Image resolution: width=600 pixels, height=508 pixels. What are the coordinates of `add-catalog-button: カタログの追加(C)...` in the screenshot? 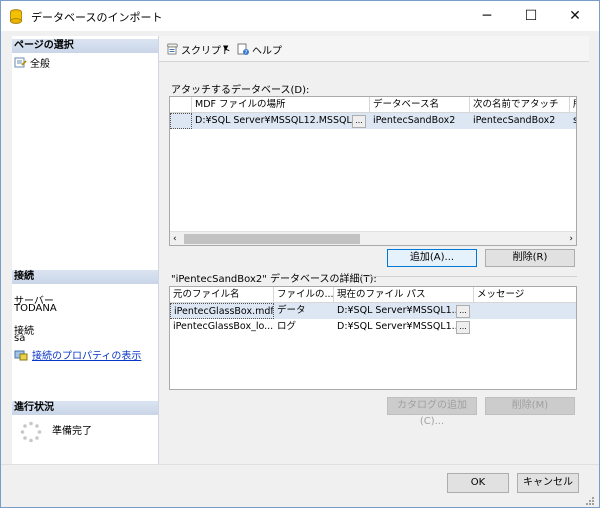 It's located at (432, 412).